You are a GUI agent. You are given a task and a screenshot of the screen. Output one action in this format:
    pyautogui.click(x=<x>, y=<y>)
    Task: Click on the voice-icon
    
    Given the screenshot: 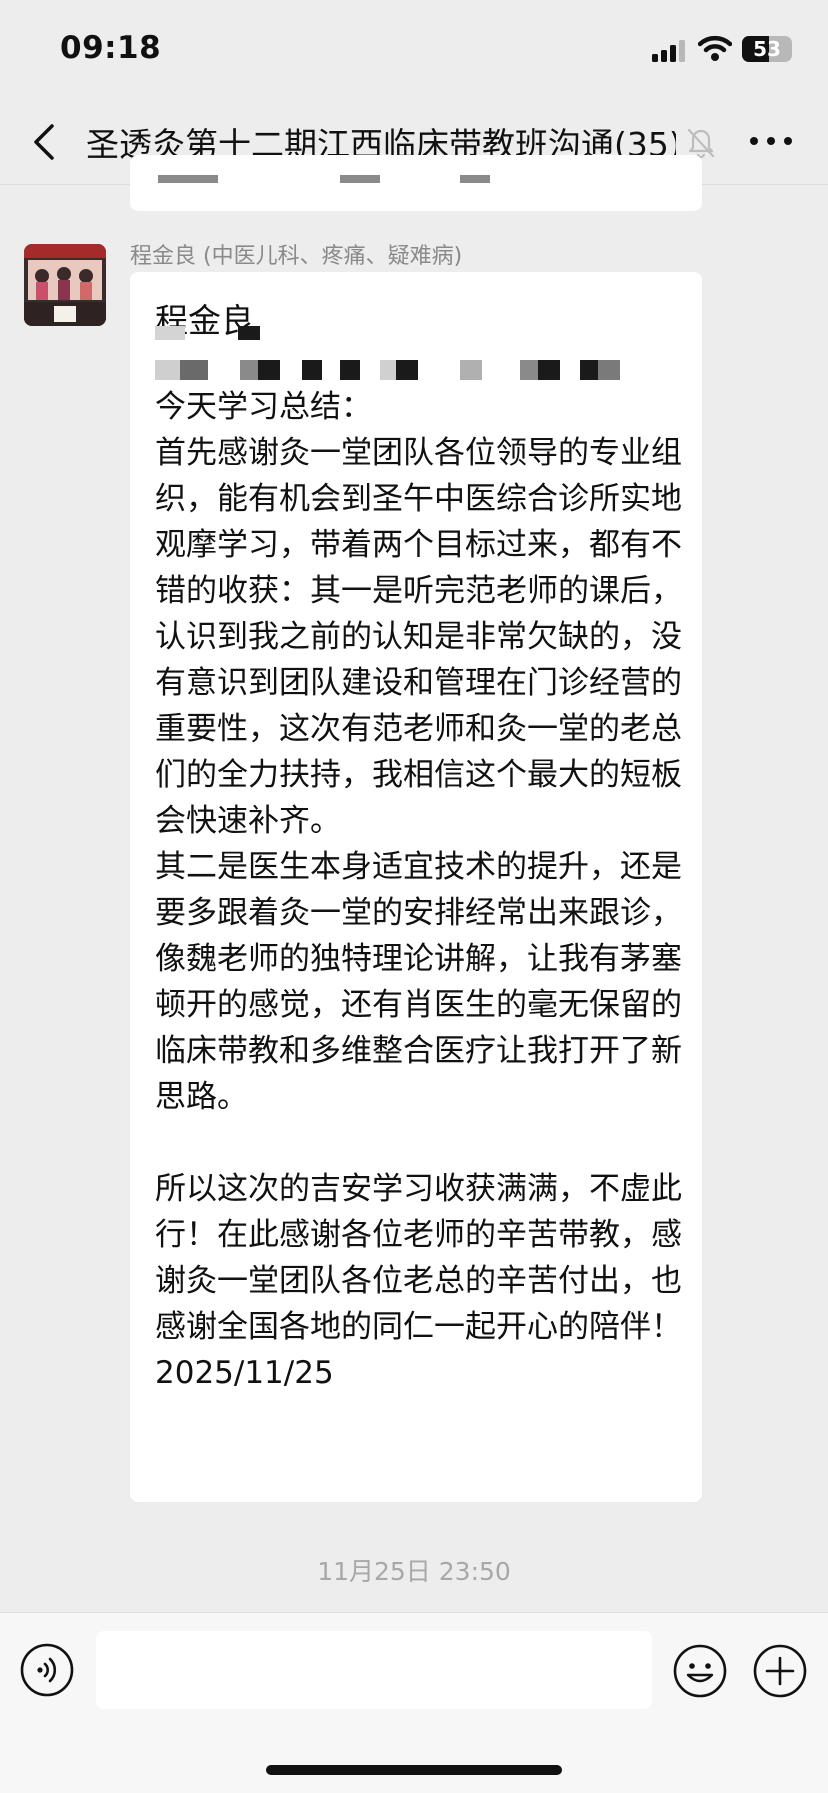 What is the action you would take?
    pyautogui.click(x=47, y=1670)
    